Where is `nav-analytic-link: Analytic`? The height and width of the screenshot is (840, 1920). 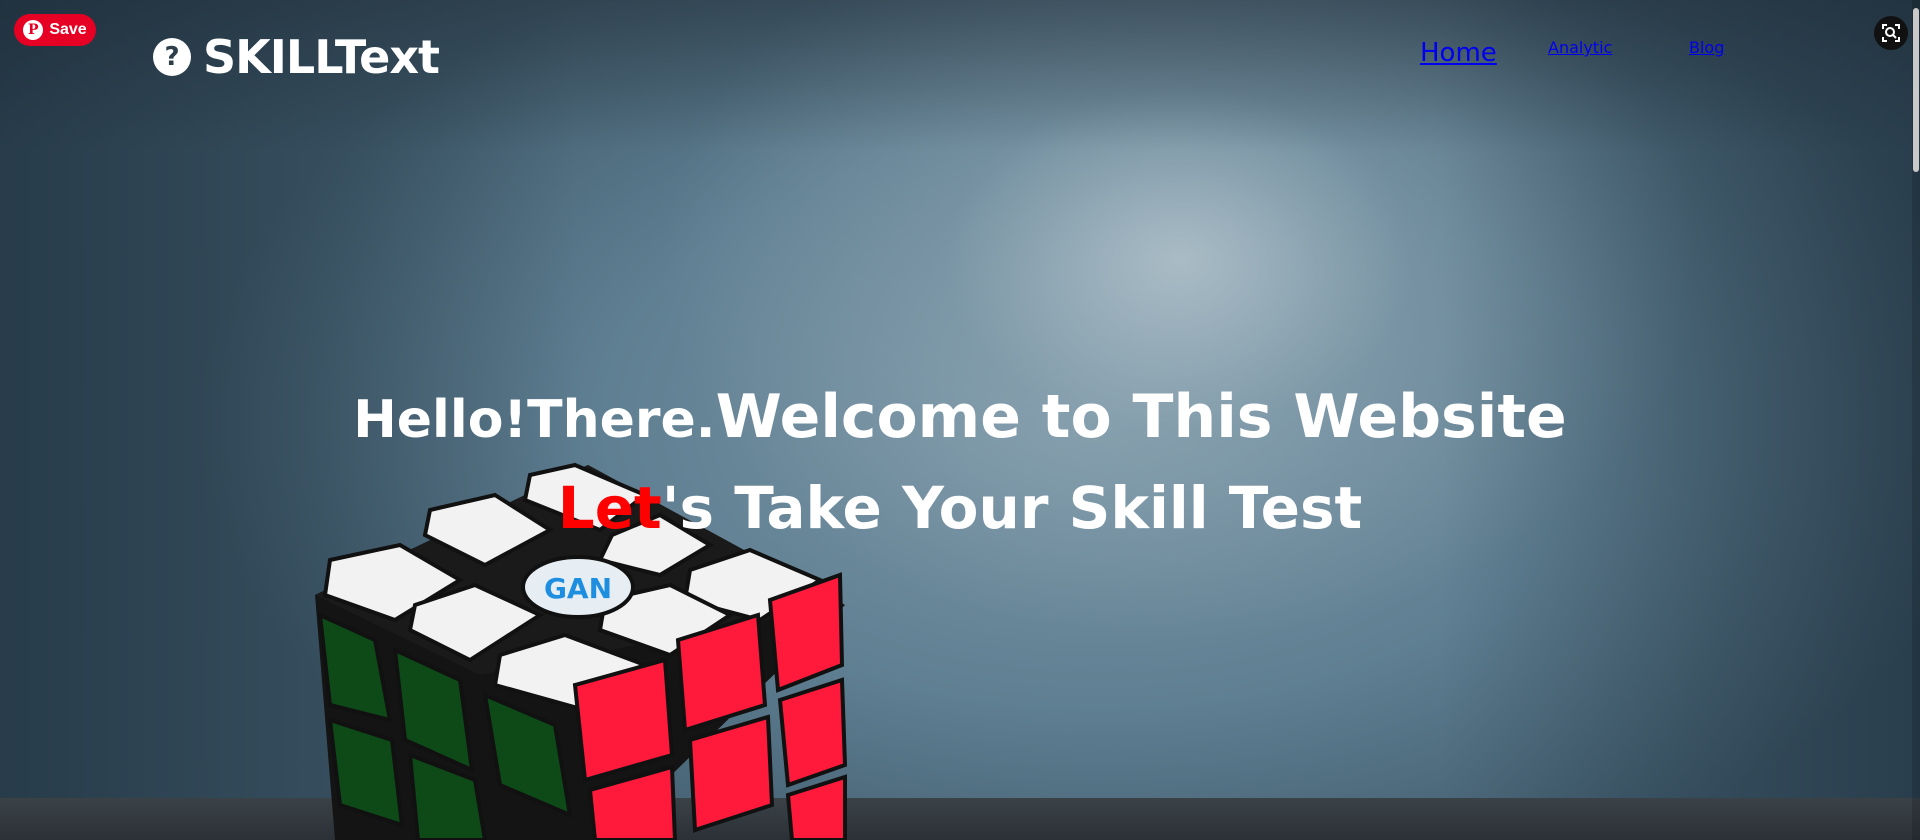
nav-analytic-link: Analytic is located at coordinates (1580, 47).